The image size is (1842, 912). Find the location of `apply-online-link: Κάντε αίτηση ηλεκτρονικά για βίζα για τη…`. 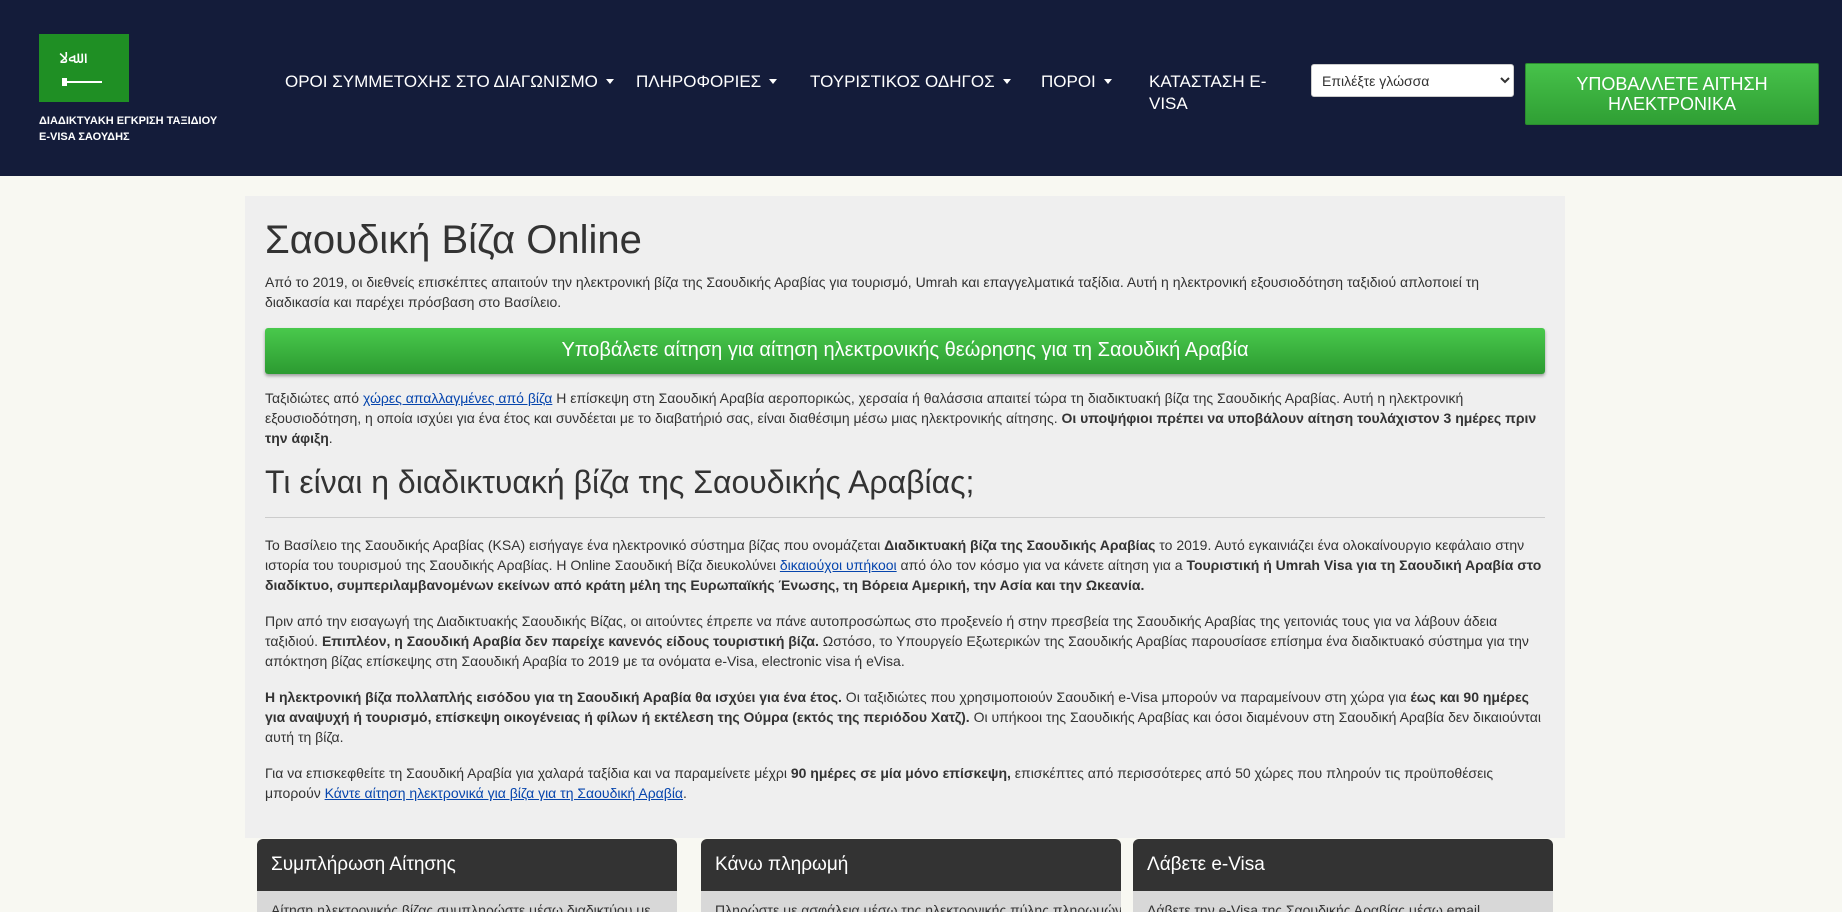

apply-online-link: Κάντε αίτηση ηλεκτρονικά για βίζα για τη… is located at coordinates (504, 793).